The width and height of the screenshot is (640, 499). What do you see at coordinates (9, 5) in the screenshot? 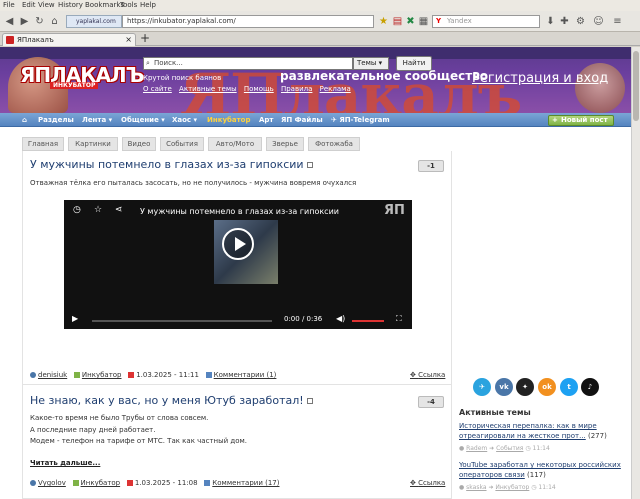
I see `menu-file: File` at bounding box center [9, 5].